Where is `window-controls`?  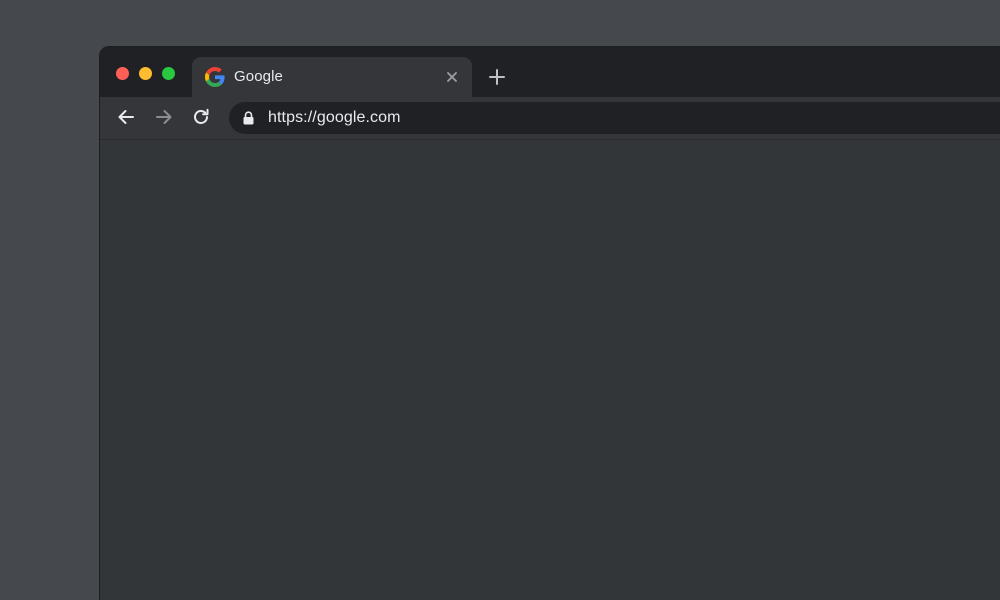 window-controls is located at coordinates (145, 73).